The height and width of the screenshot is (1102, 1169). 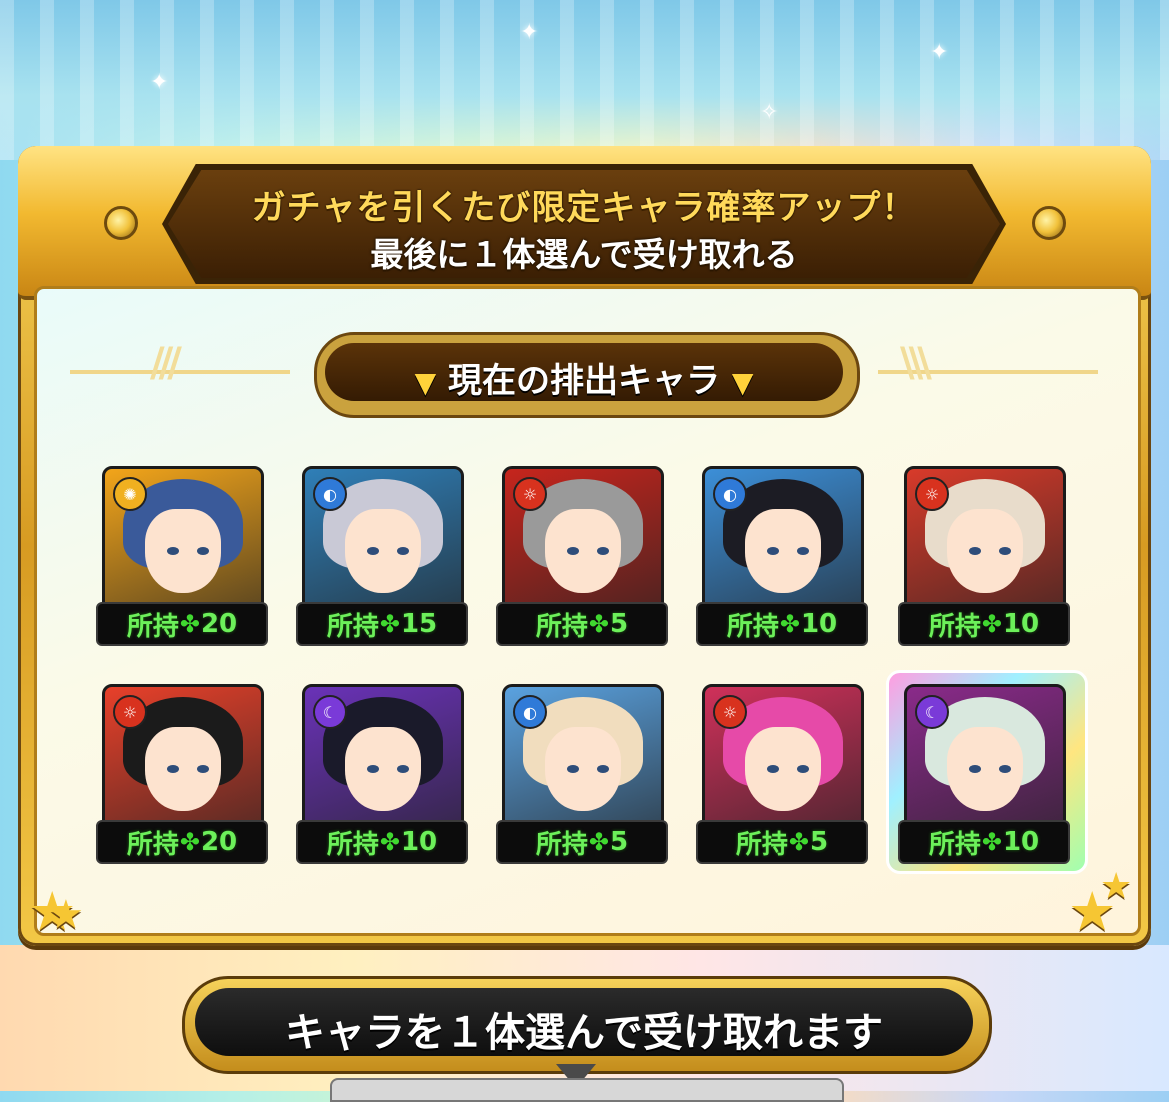 I want to click on character-card: ◐ 所持 ✤ 15, so click(x=382, y=556).